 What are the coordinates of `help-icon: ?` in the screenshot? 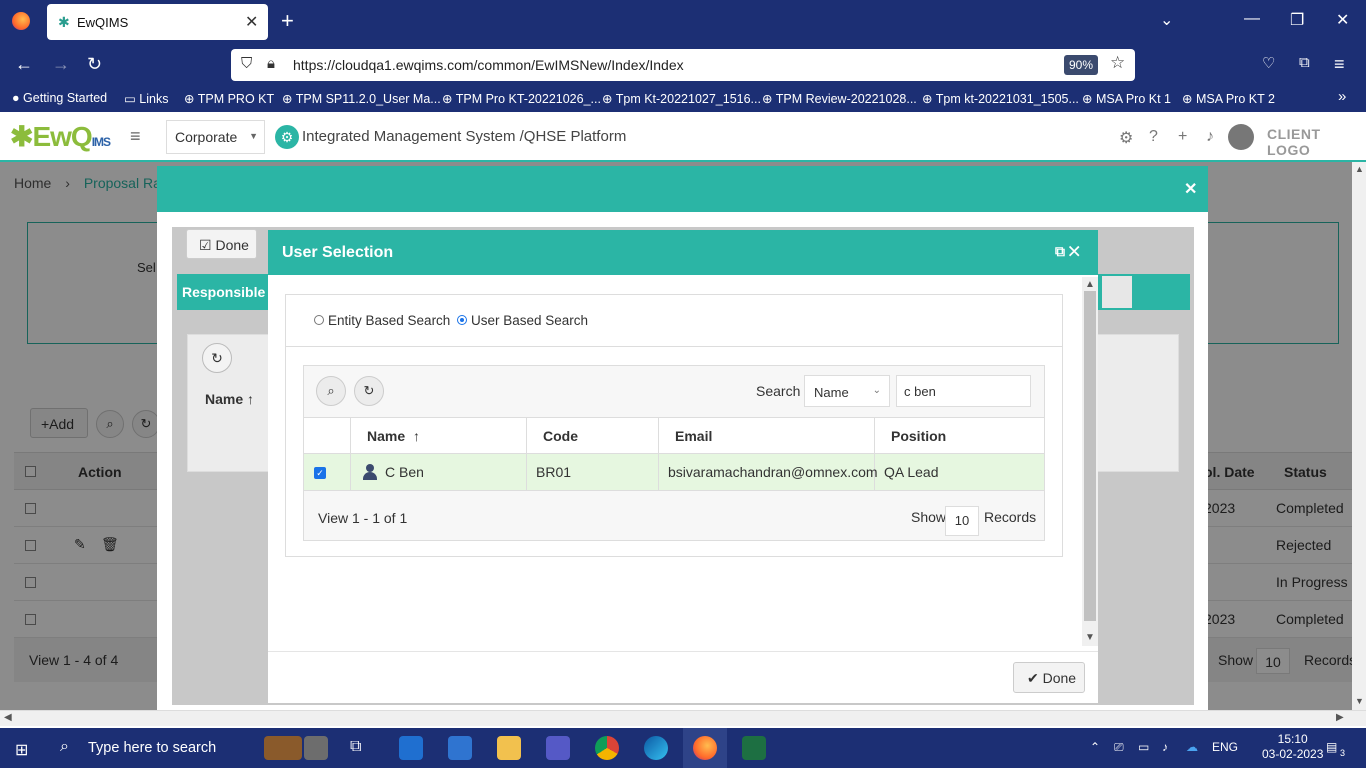 It's located at (1153, 137).